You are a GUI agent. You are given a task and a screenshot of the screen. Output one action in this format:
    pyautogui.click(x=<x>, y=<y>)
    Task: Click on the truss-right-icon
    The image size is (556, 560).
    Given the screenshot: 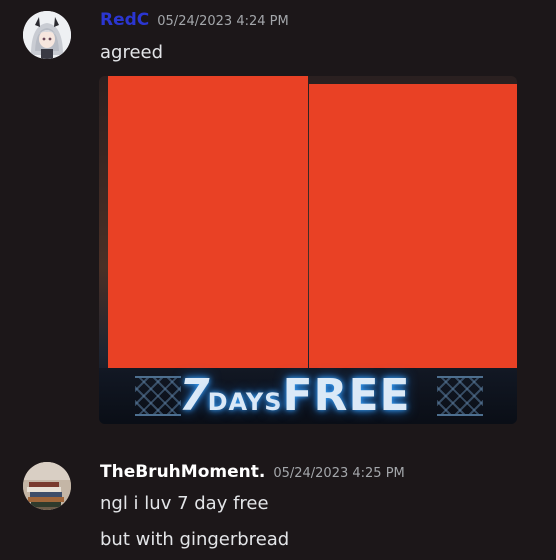 What is the action you would take?
    pyautogui.click(x=460, y=396)
    